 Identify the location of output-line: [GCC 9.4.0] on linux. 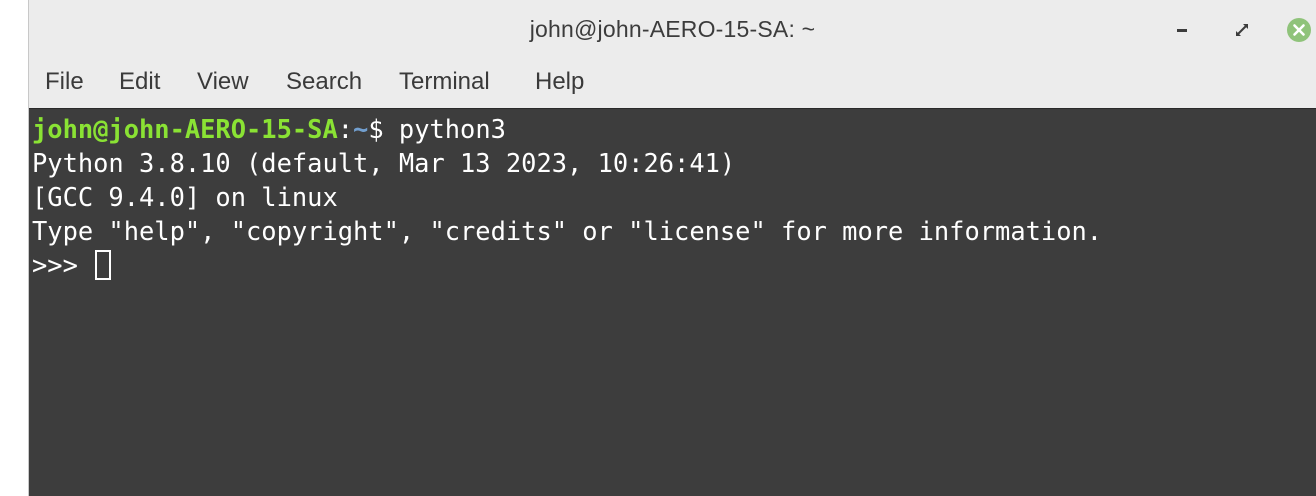
(185, 197).